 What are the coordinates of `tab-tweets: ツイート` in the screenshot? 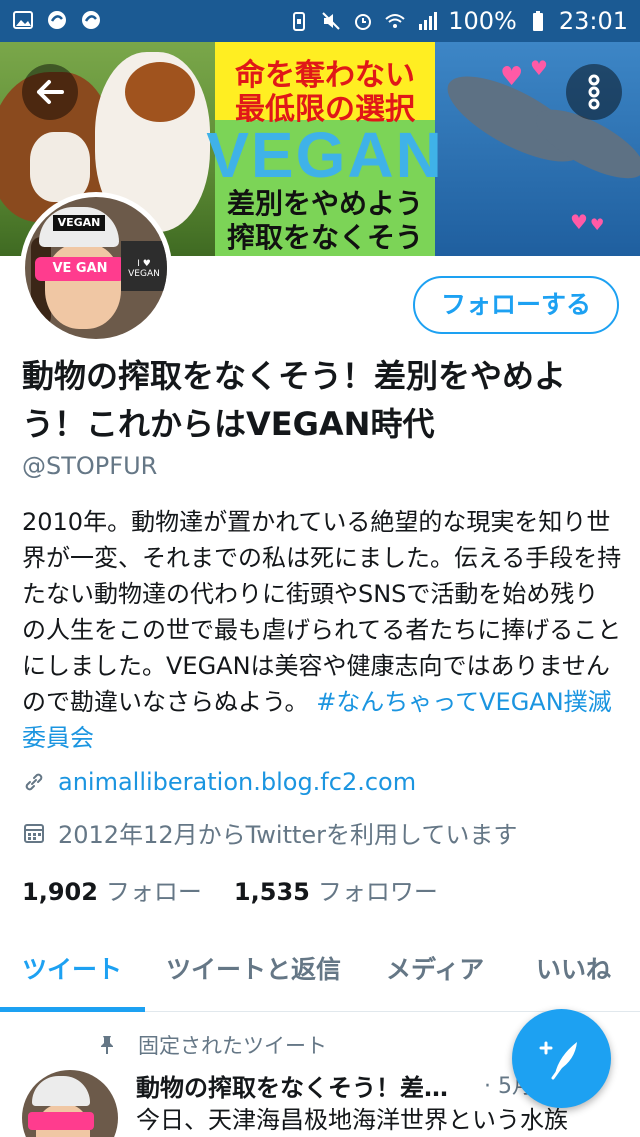 It's located at (72, 975).